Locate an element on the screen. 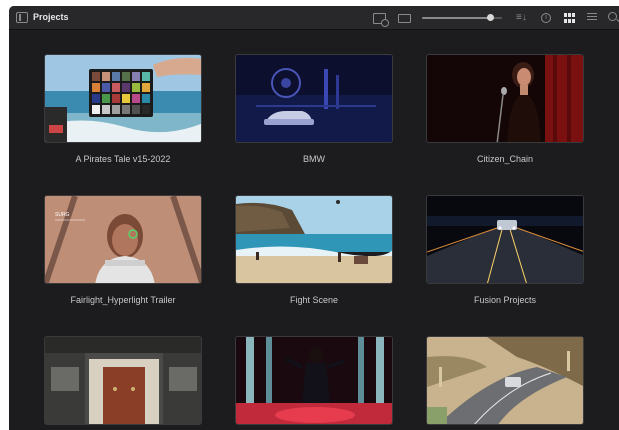 This screenshot has width=619, height=430. title-bar: Projects ≡↓ i is located at coordinates (314, 18).